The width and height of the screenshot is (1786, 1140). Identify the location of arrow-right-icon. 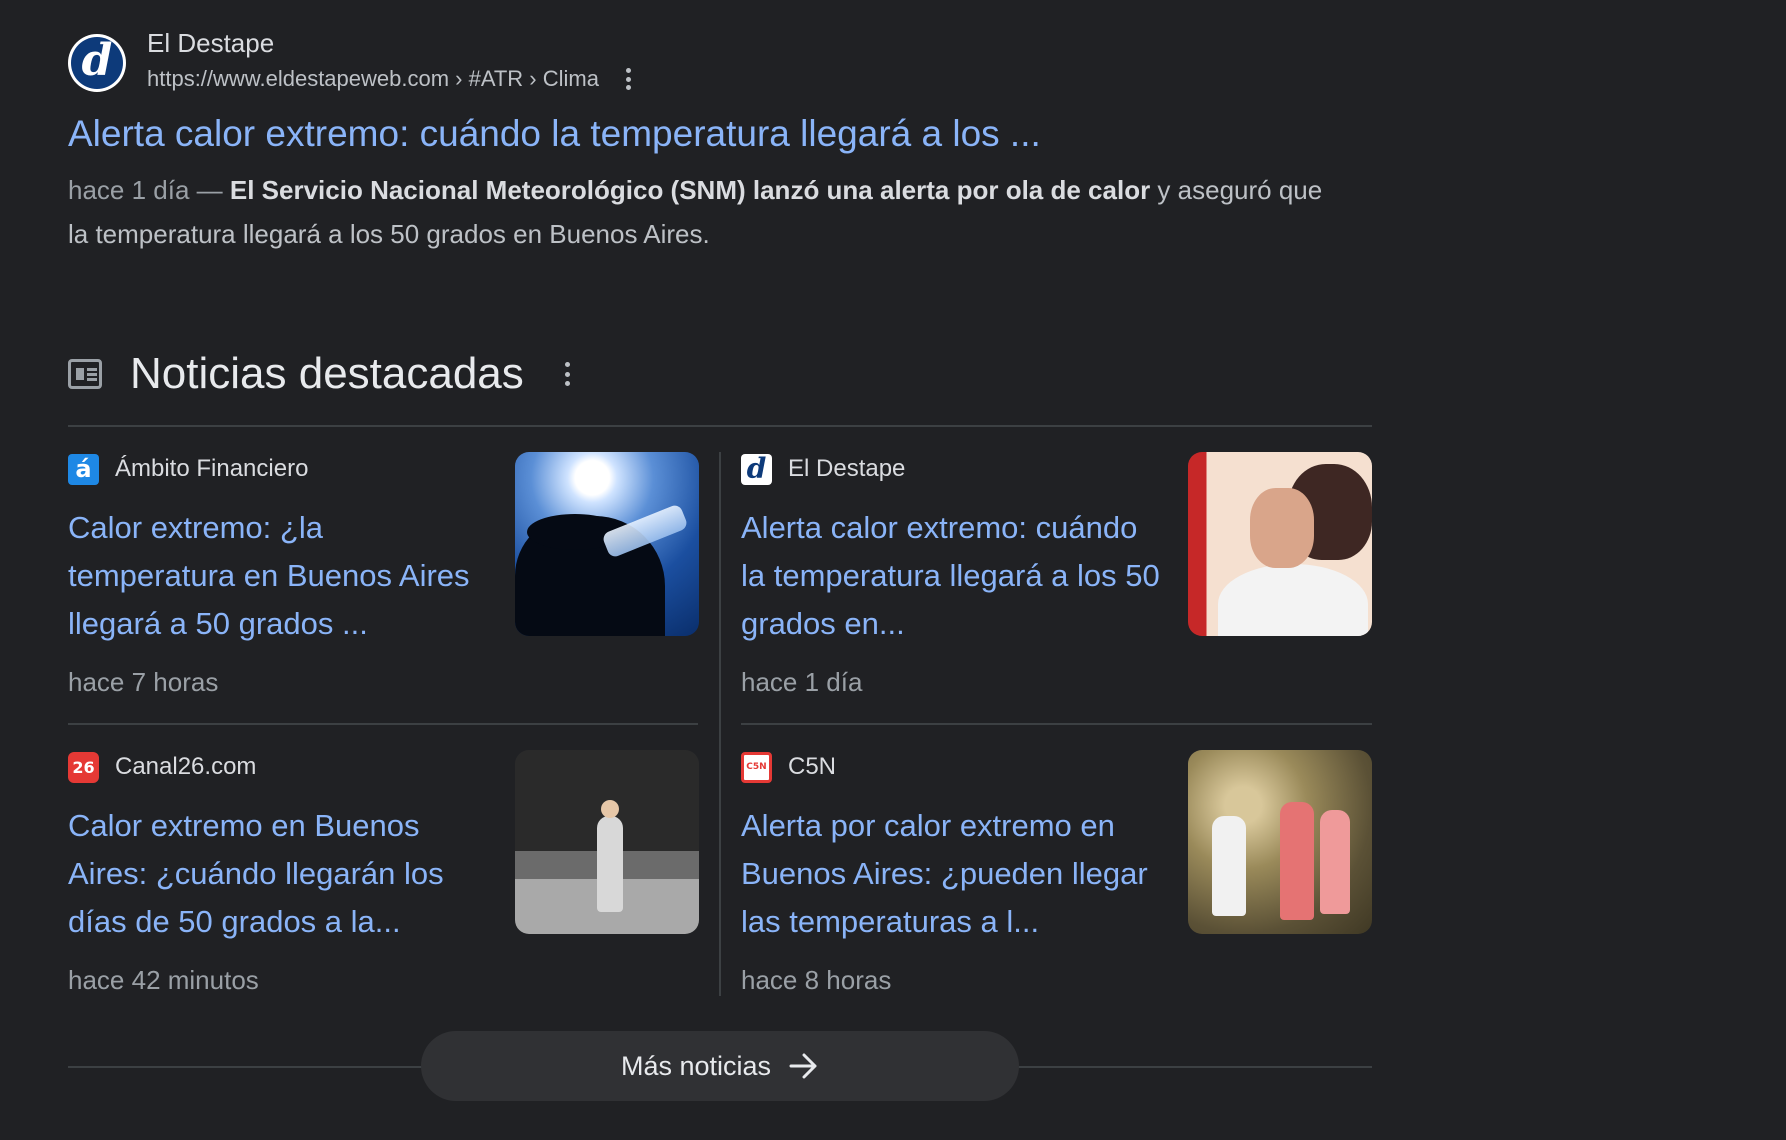
(803, 1066).